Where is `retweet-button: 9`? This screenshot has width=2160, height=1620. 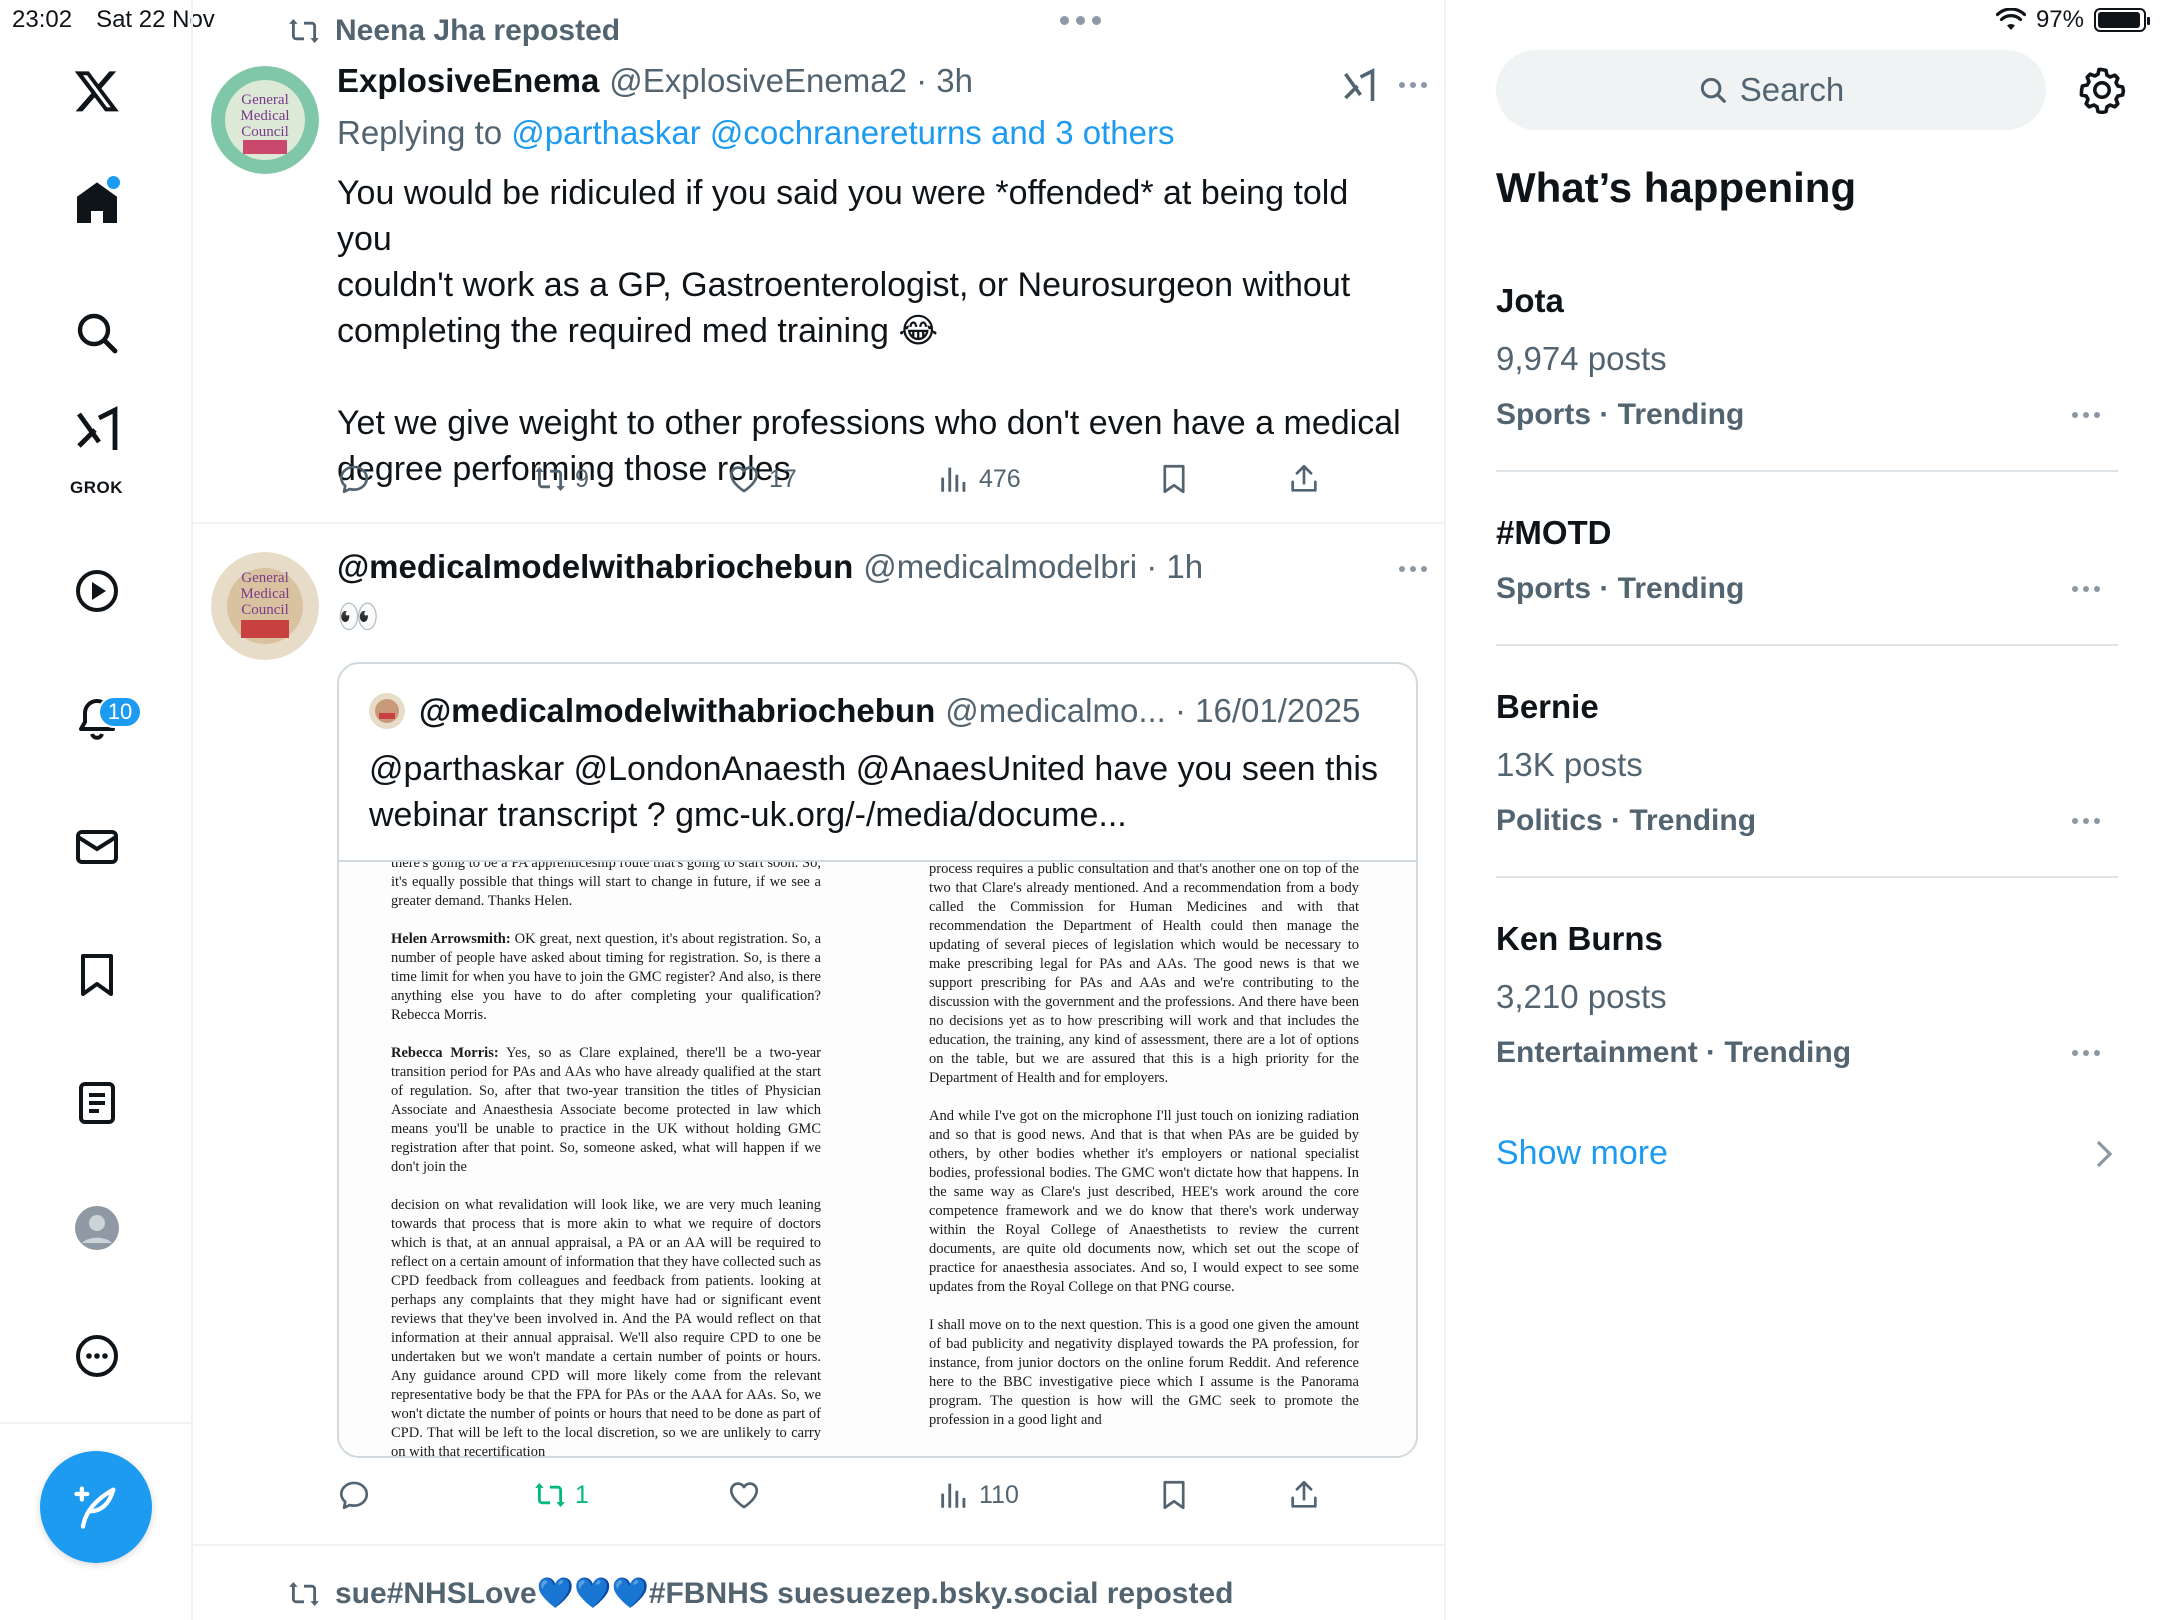
retweet-button: 9 is located at coordinates (561, 479).